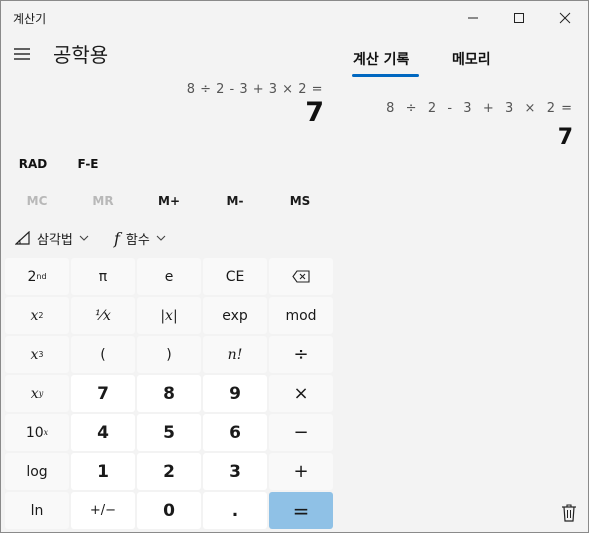 The width and height of the screenshot is (589, 533). What do you see at coordinates (254, 89) in the screenshot?
I see `expression-display: 8 ÷ 2 - 3 + 3 × 2 =` at bounding box center [254, 89].